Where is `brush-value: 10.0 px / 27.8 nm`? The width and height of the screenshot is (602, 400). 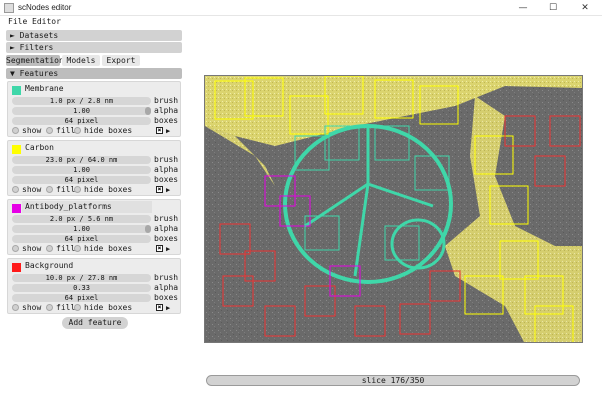 brush-value: 10.0 px / 27.8 nm is located at coordinates (81, 278).